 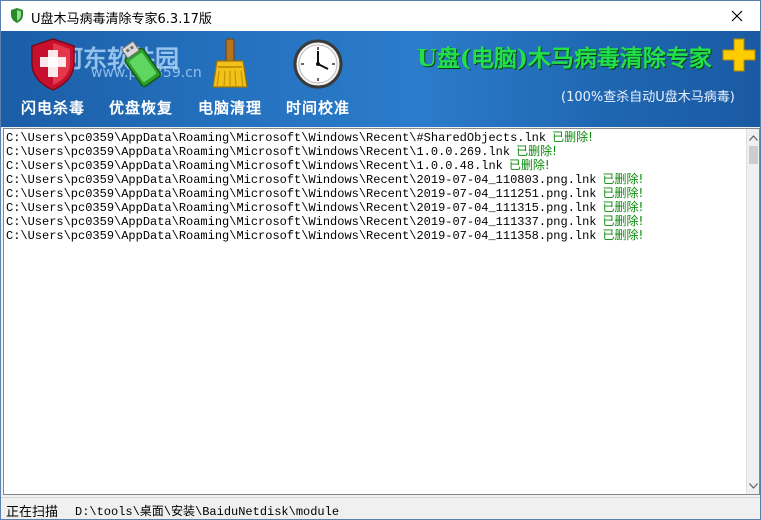 I want to click on tool-antivirus-button: 闪电杀毒, so click(x=53, y=79).